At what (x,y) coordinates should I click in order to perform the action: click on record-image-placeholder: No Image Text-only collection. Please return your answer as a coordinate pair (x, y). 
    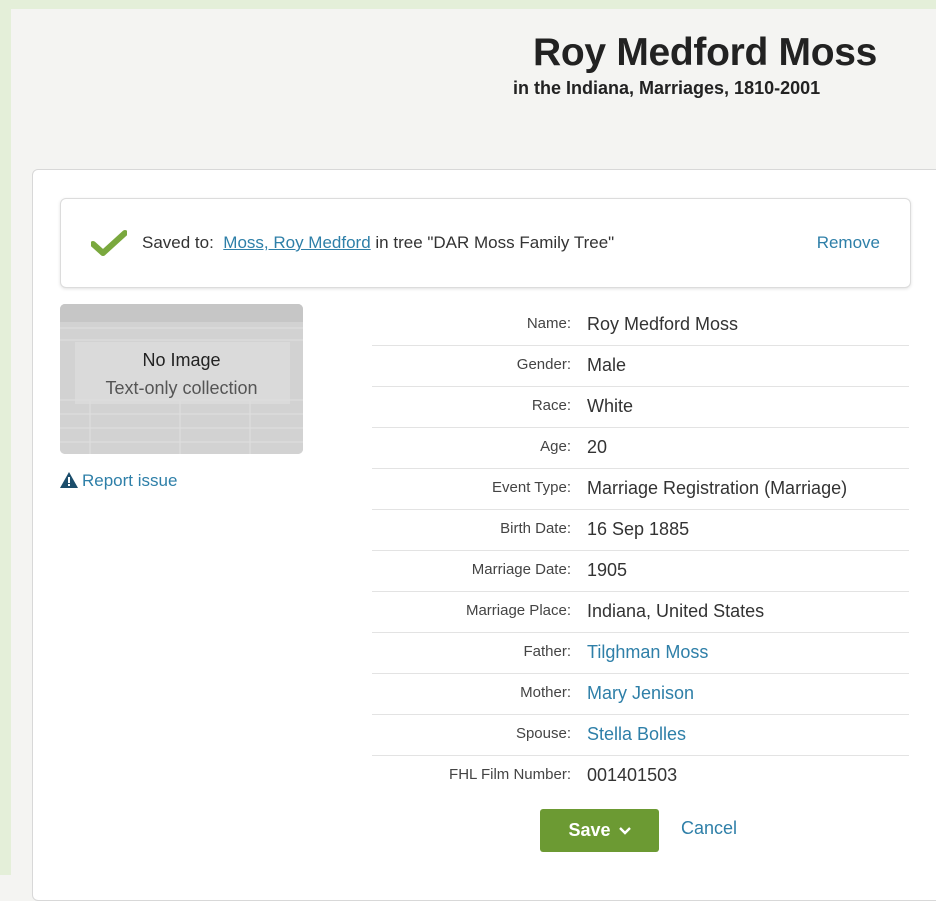
    Looking at the image, I should click on (181, 379).